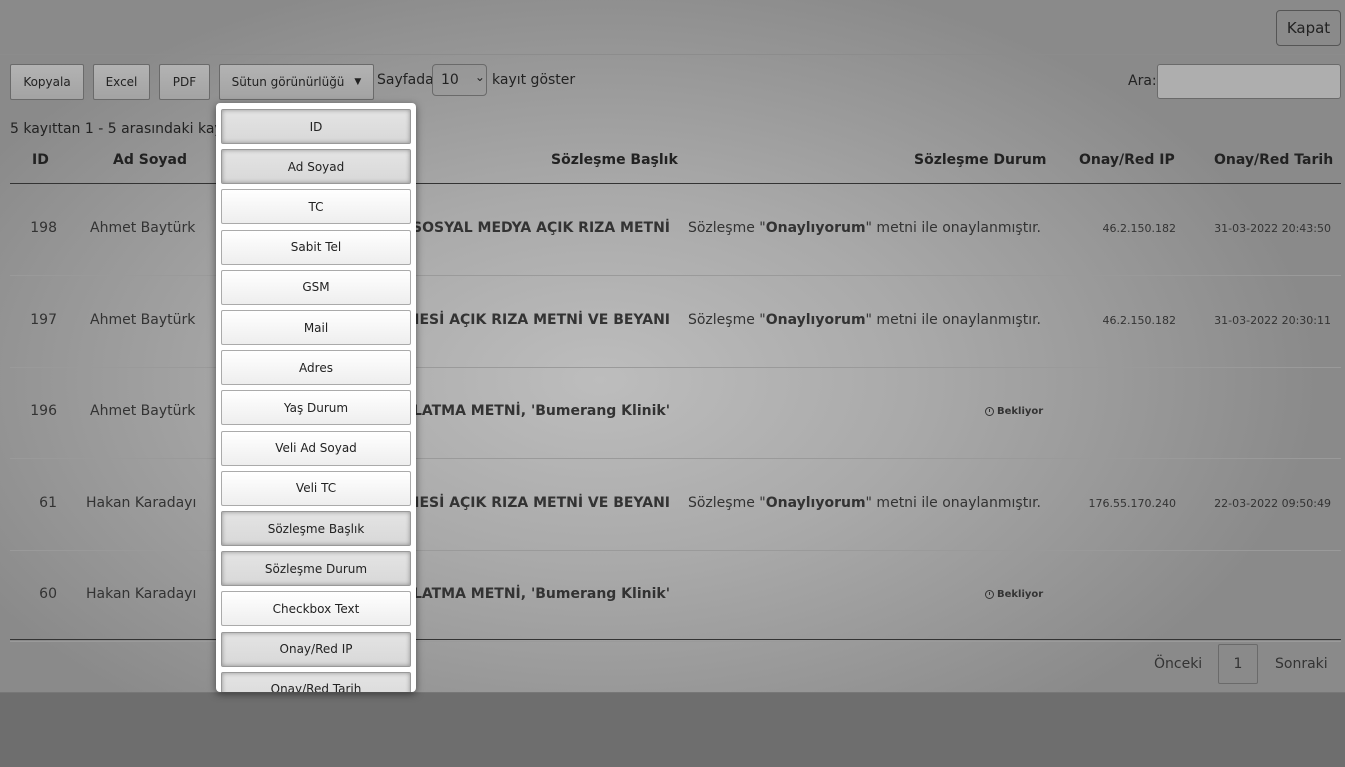 This screenshot has height=767, width=1345. Describe the element at coordinates (1272, 503) in the screenshot. I see `cell-date: 22-03-2022 09:50:49` at that location.